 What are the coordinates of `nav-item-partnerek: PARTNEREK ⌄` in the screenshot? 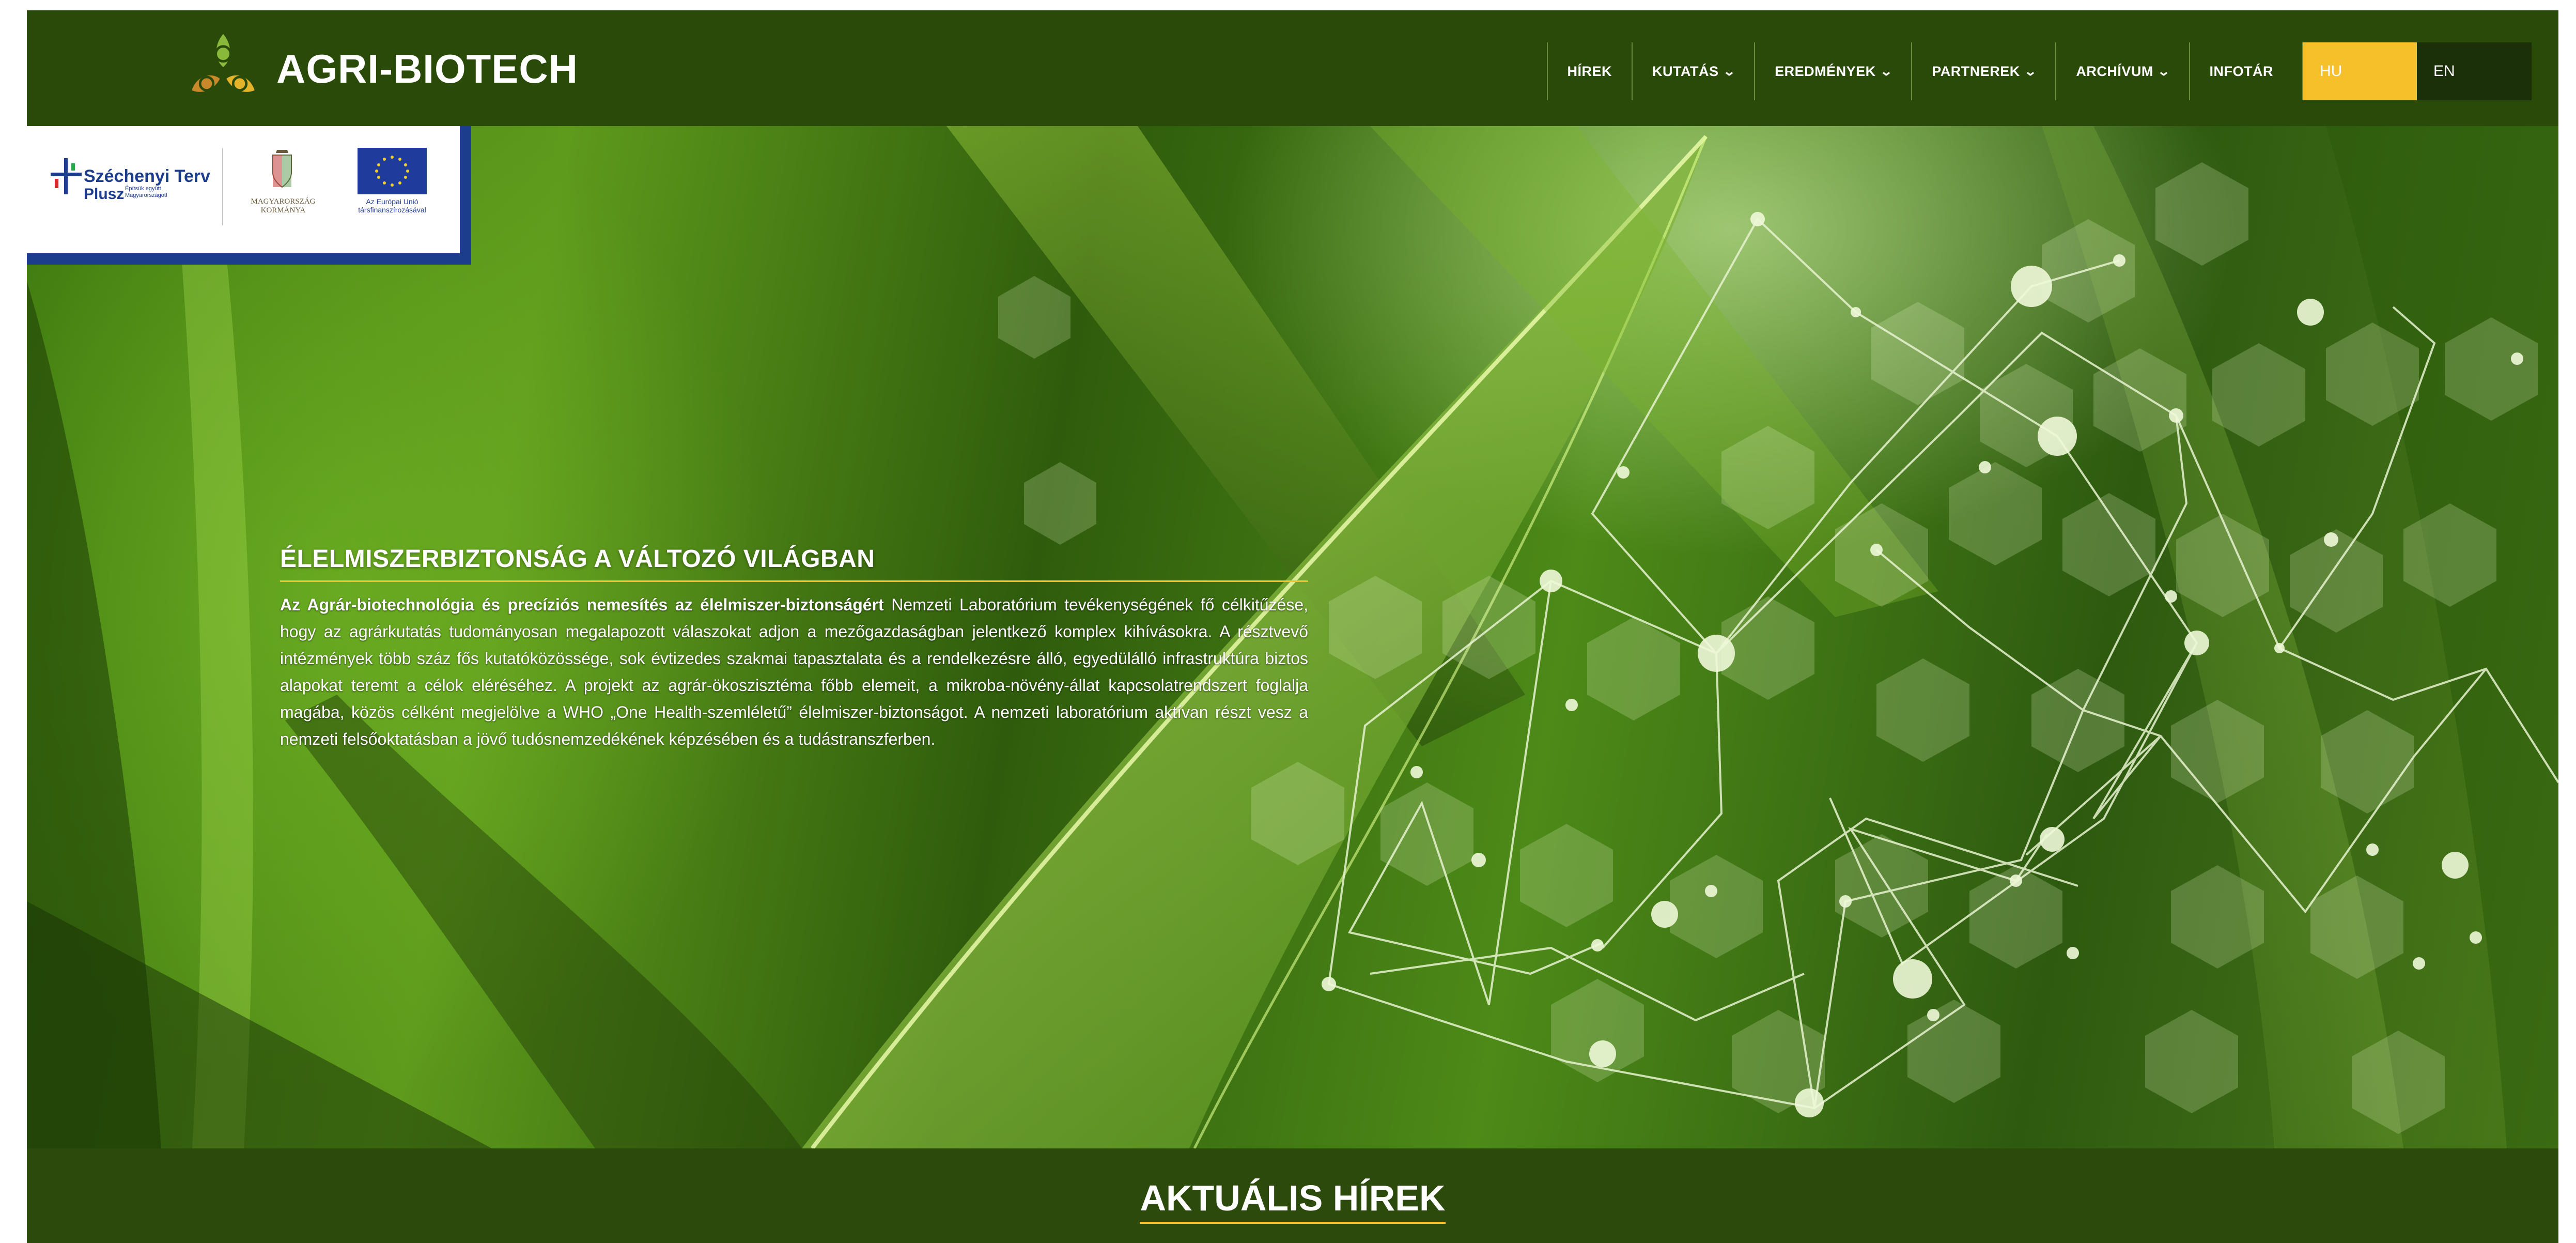 It's located at (1983, 71).